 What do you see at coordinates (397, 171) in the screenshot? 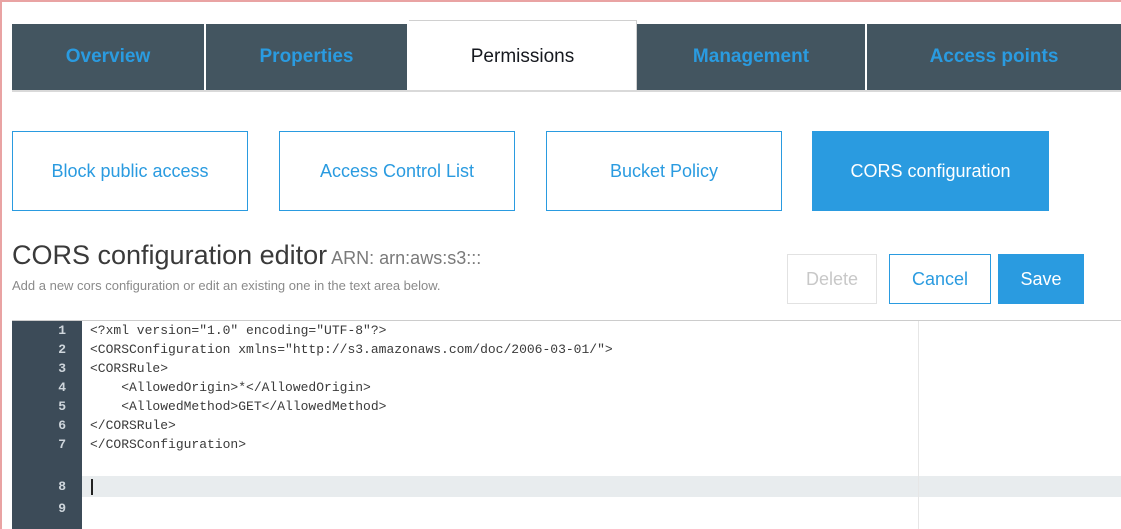
I see `subtab-access-control-list: Access Control List` at bounding box center [397, 171].